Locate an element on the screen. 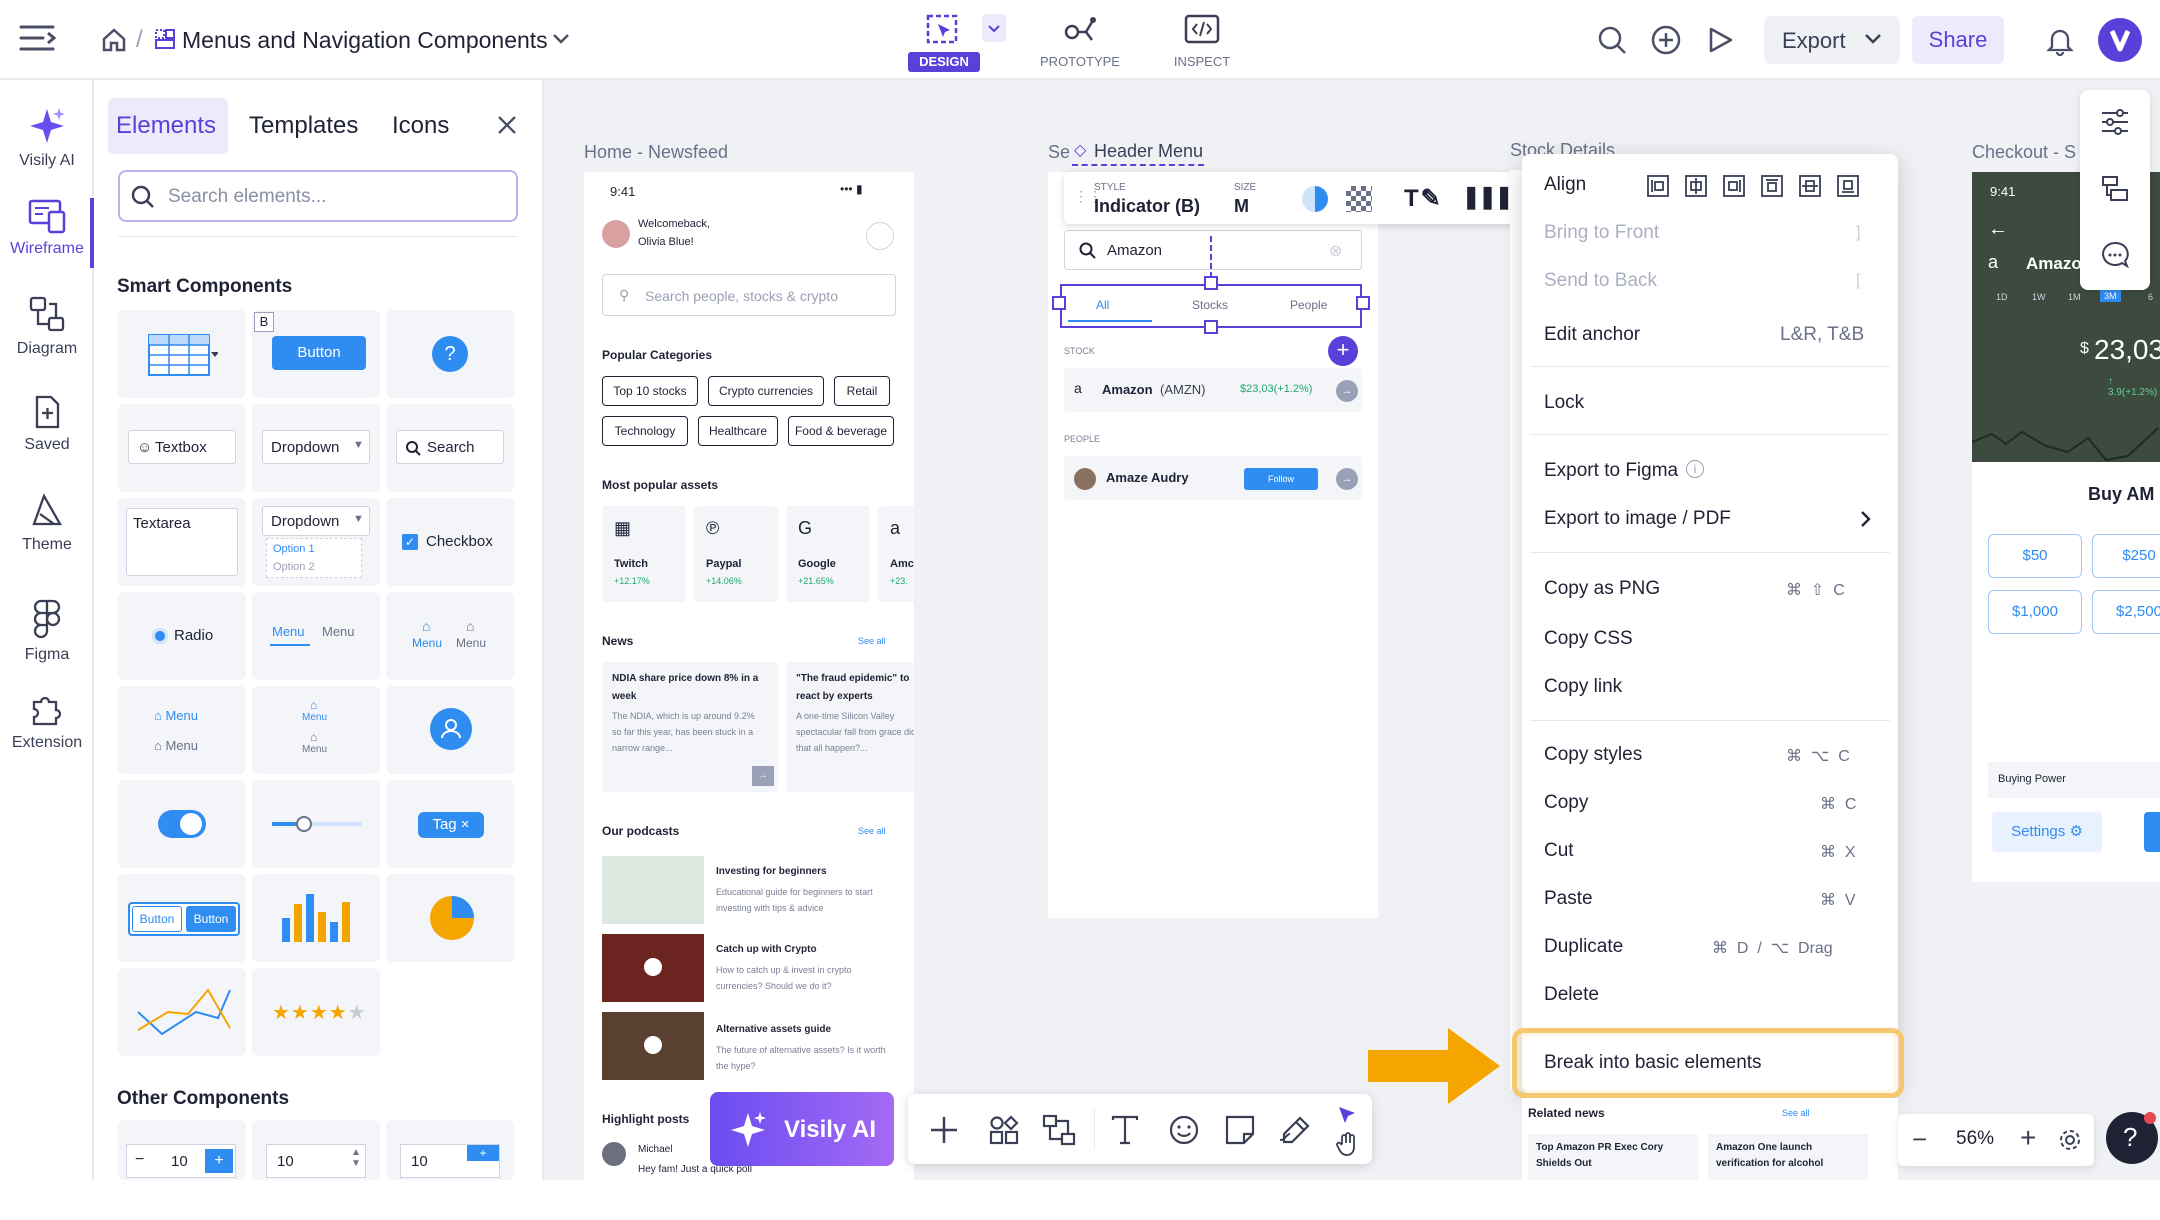  add-button: + is located at coordinates (1343, 351).